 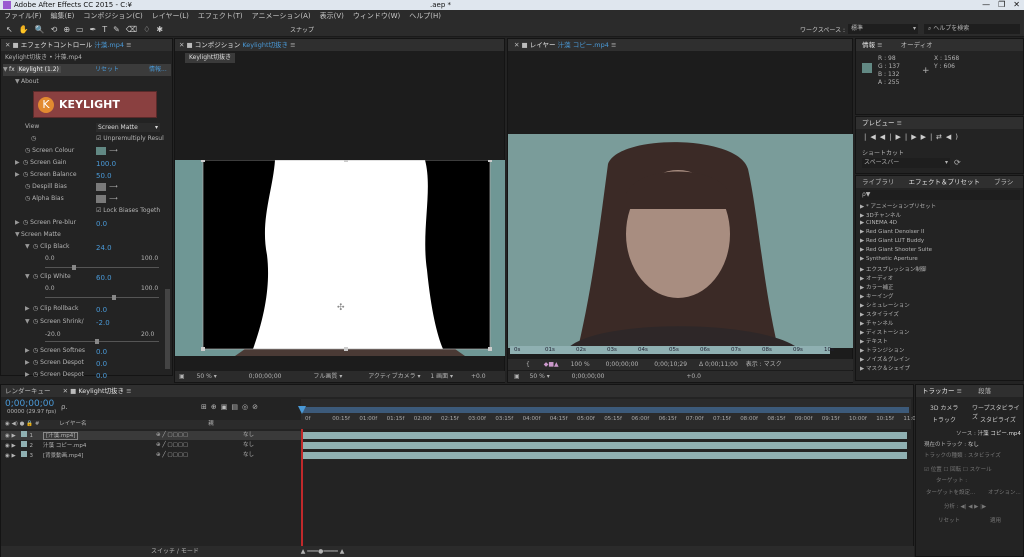 I want to click on effect-category-item: ▶ Red Giant LUT Buddy, so click(x=892, y=241).